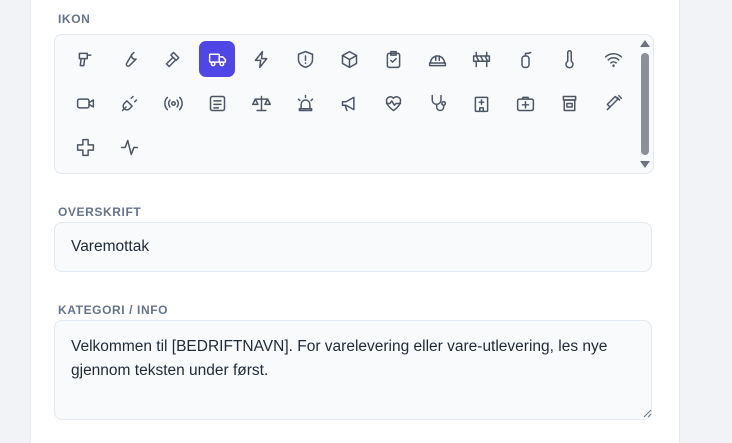  I want to click on heading-section-label: OVERSKRIFT, so click(100, 212).